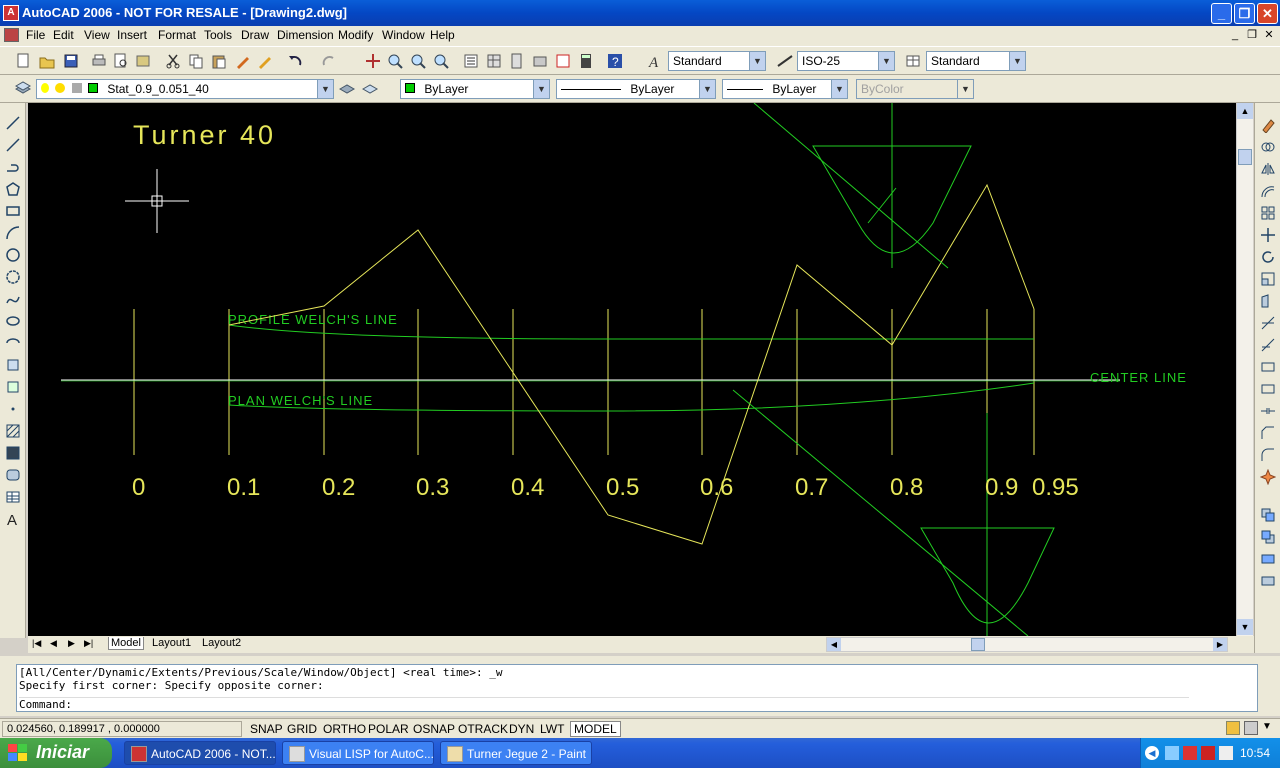 This screenshot has width=1280, height=768. Describe the element at coordinates (121, 61) in the screenshot. I see `plot-preview-icon` at that location.